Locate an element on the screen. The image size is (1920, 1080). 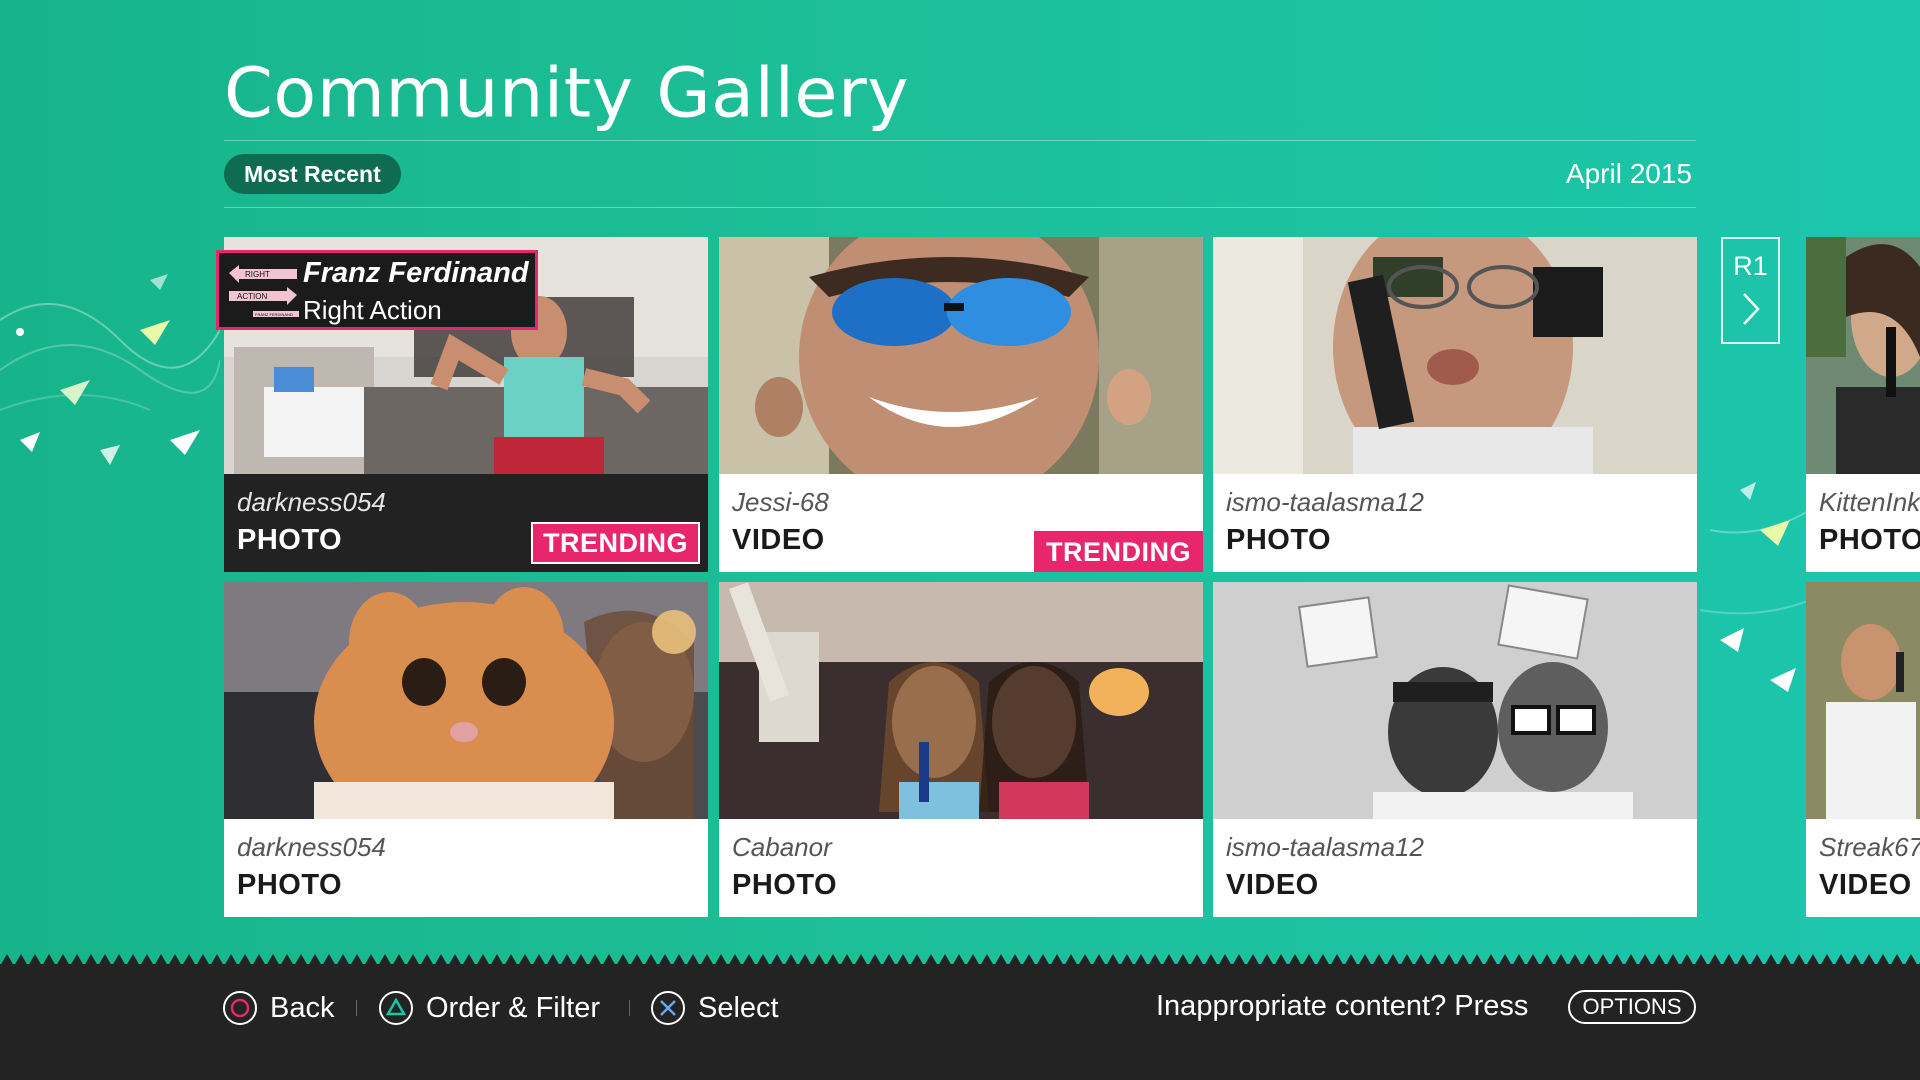
album-art-text: ACTION is located at coordinates (252, 296).